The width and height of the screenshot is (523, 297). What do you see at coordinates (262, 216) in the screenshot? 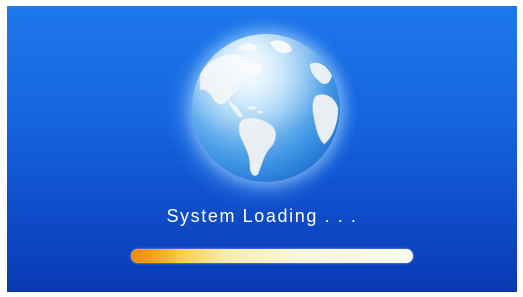
I see `loading-message: System Loading . . .` at bounding box center [262, 216].